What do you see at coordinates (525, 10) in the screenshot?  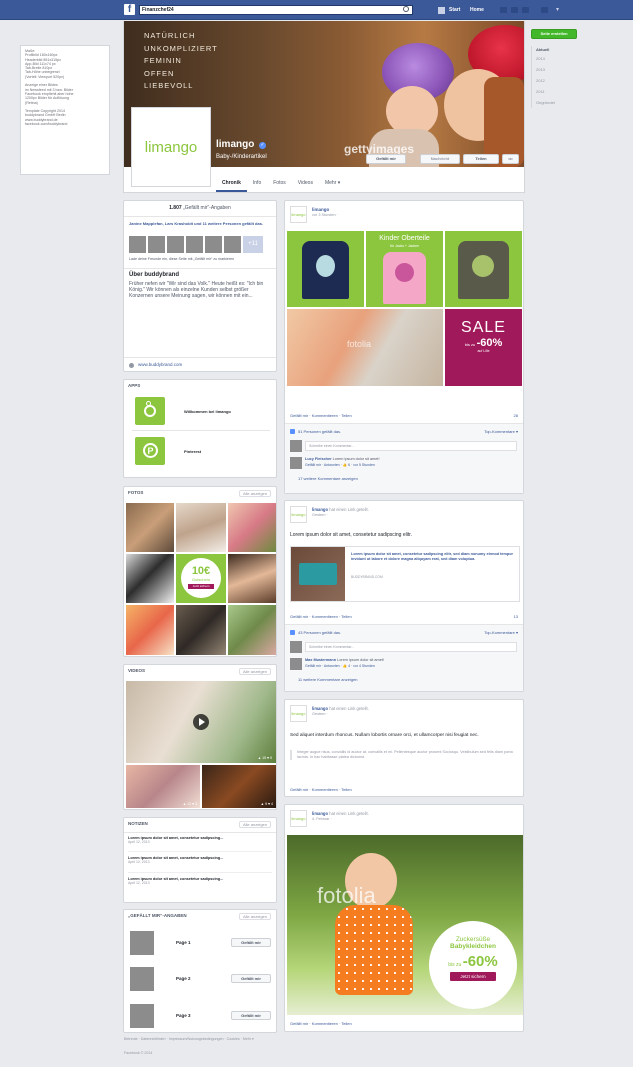 I see `notifications-icon` at bounding box center [525, 10].